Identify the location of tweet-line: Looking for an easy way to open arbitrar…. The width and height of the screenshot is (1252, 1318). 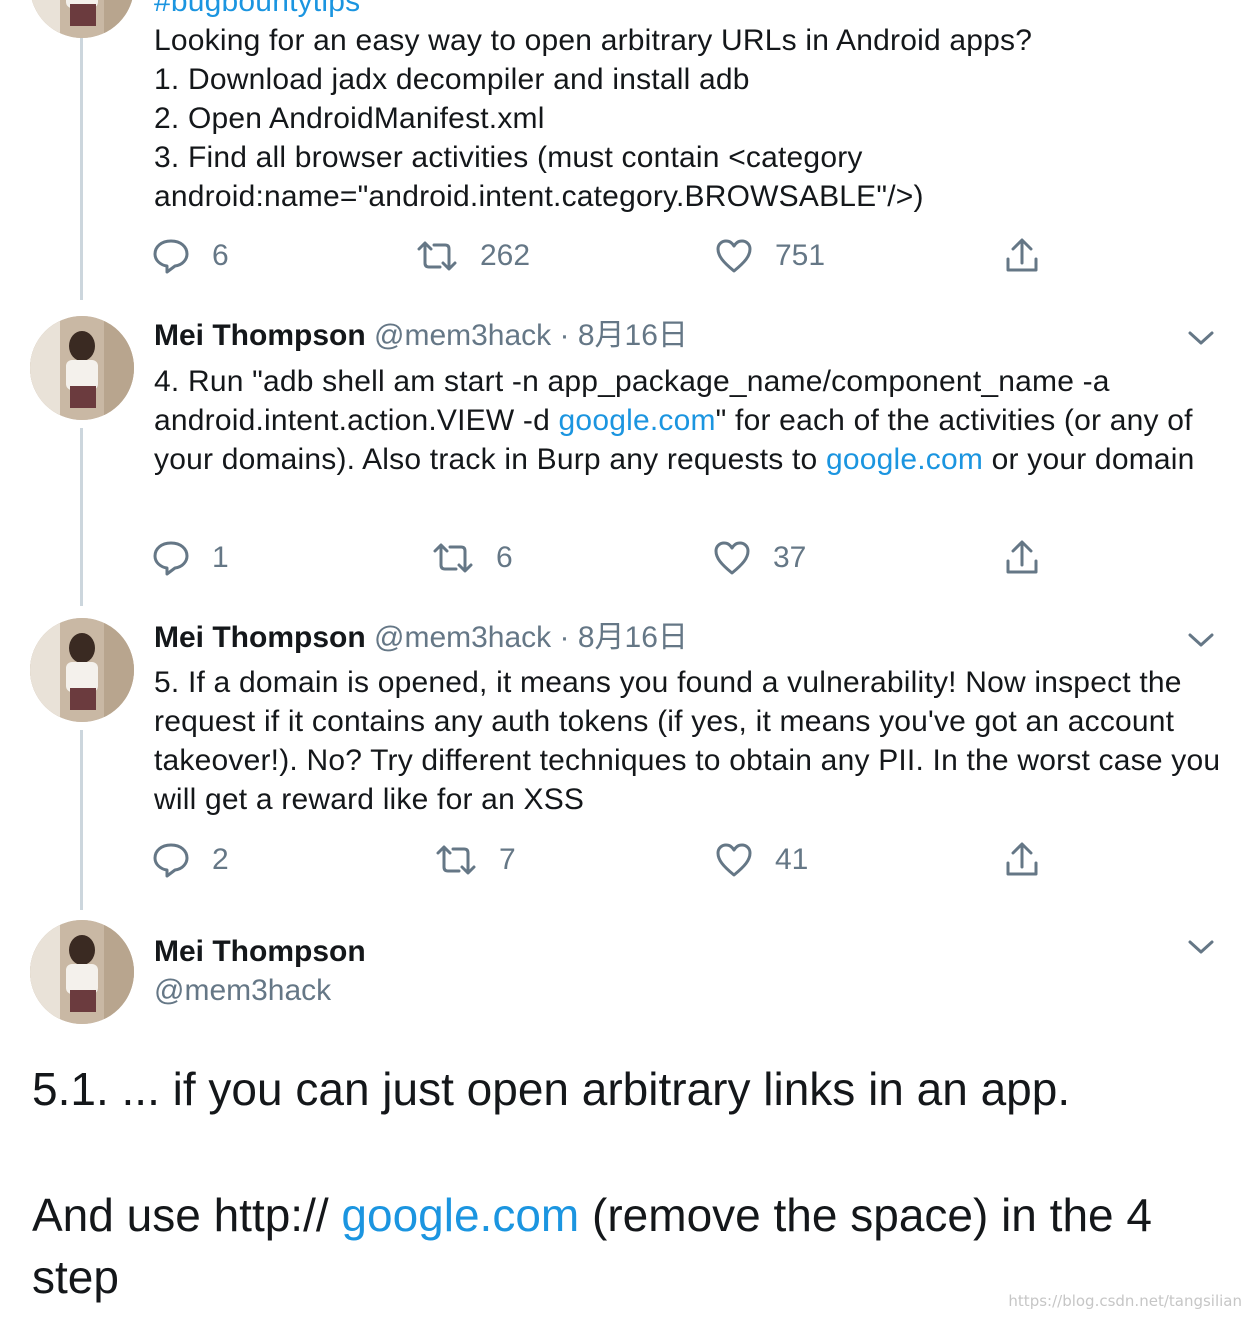
(593, 40).